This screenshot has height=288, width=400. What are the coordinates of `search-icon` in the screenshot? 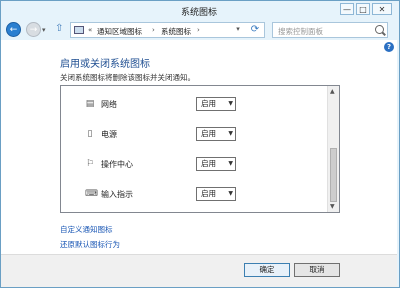 It's located at (379, 29).